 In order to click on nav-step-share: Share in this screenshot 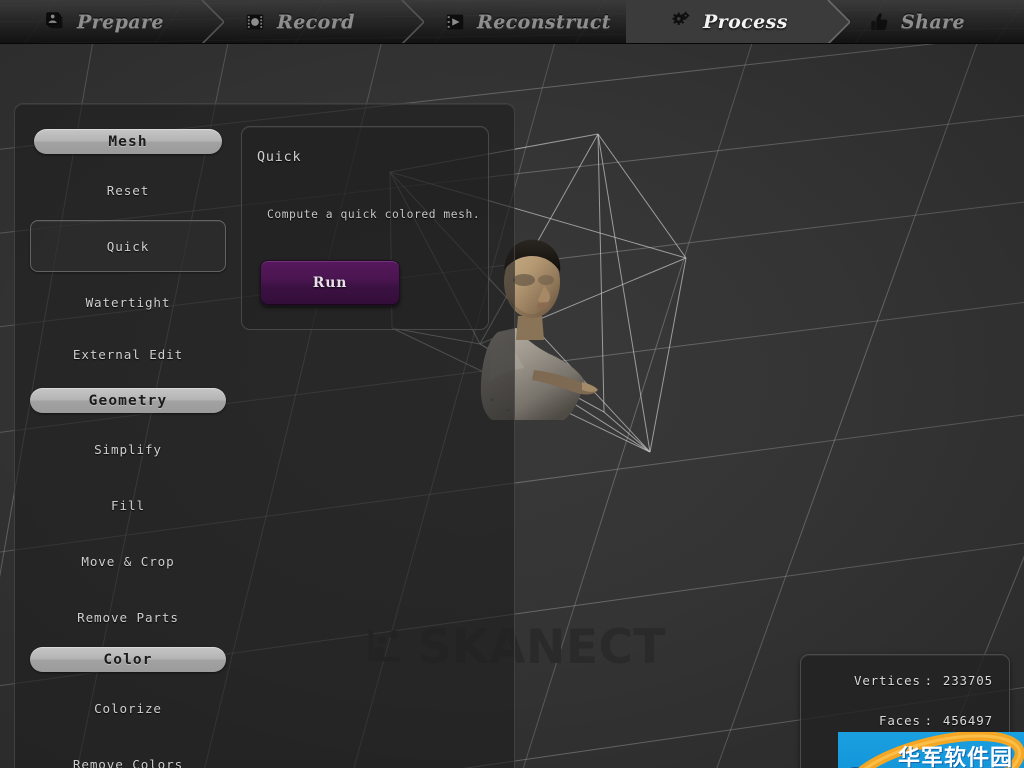, I will do `click(924, 21)`.